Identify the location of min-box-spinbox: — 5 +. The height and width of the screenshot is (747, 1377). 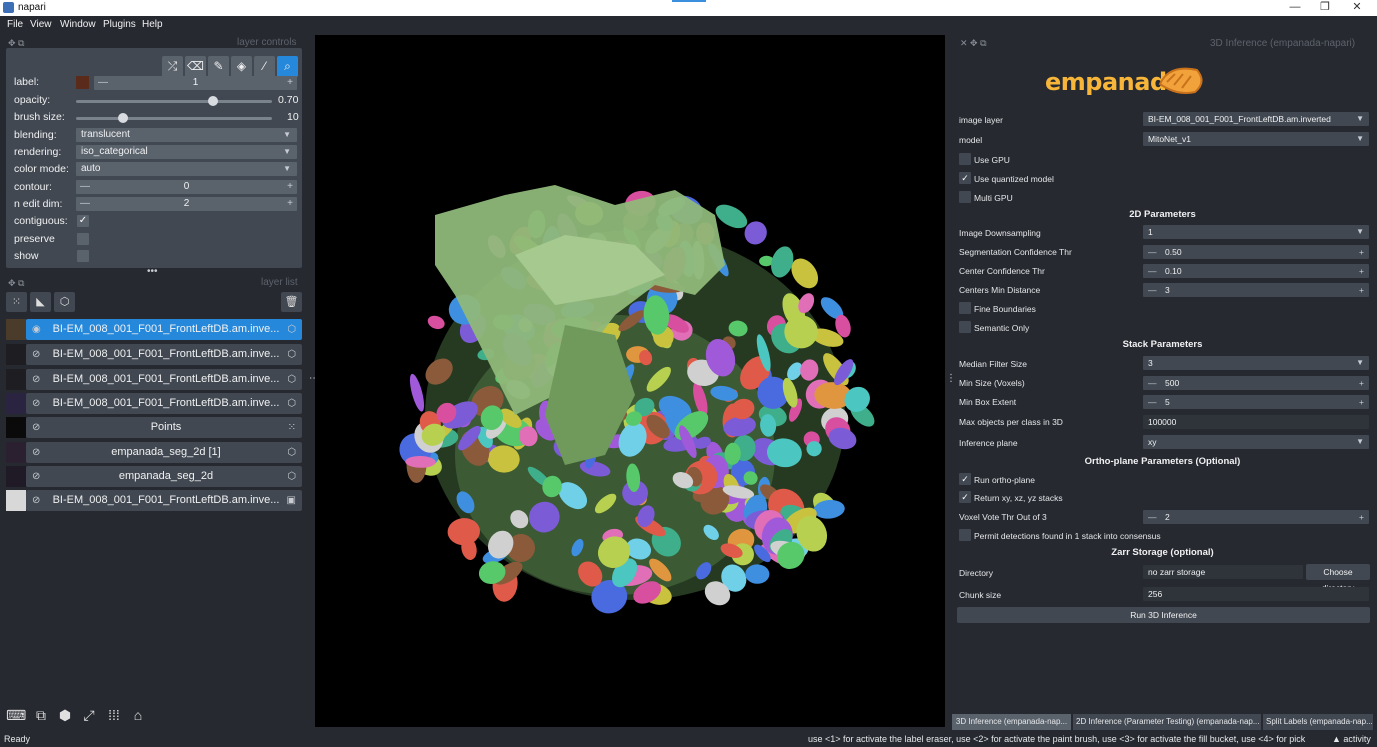
(1256, 402).